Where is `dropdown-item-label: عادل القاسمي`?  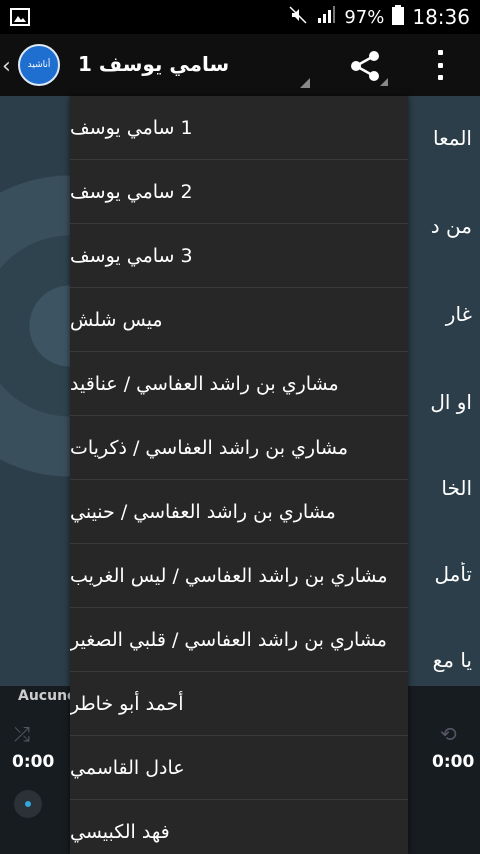 dropdown-item-label: عادل القاسمي is located at coordinates (127, 767).